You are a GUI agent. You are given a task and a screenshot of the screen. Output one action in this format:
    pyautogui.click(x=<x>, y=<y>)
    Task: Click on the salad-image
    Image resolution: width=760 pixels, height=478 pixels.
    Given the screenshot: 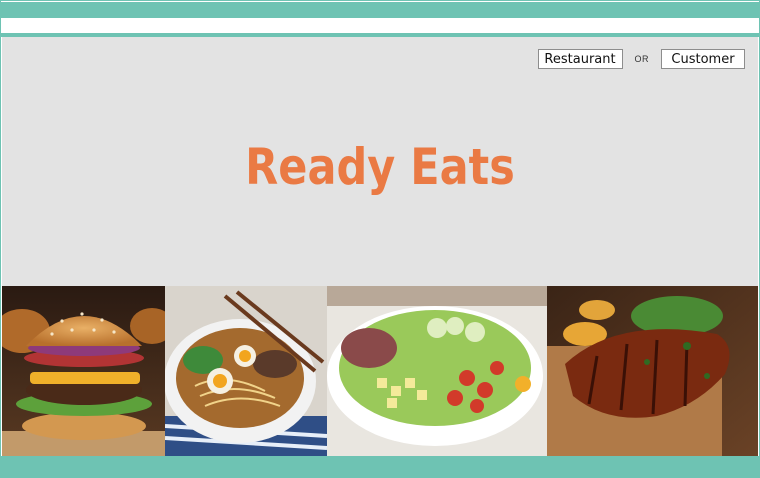 What is the action you would take?
    pyautogui.click(x=437, y=371)
    